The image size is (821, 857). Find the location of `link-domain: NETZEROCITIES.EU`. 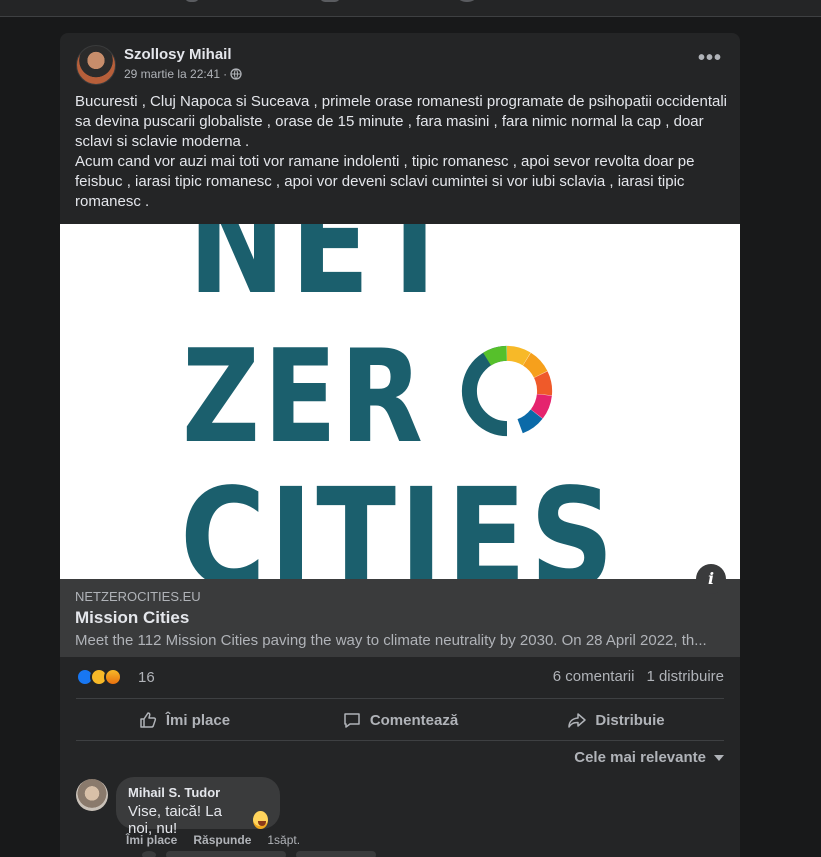

link-domain: NETZEROCITIES.EU is located at coordinates (138, 596).